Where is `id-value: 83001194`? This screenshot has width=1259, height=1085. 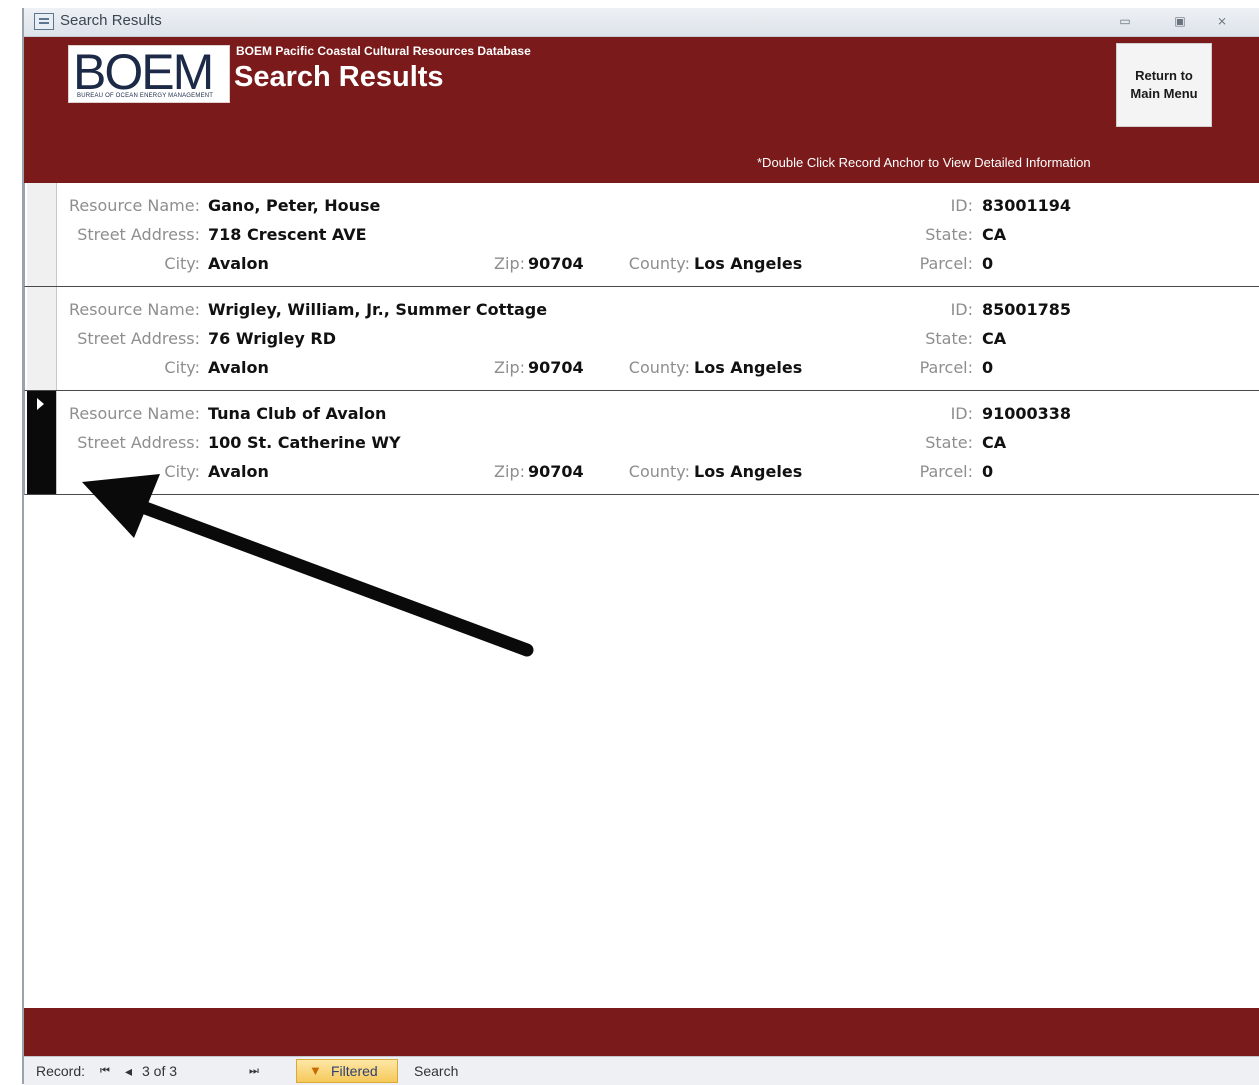
id-value: 83001194 is located at coordinates (1026, 205).